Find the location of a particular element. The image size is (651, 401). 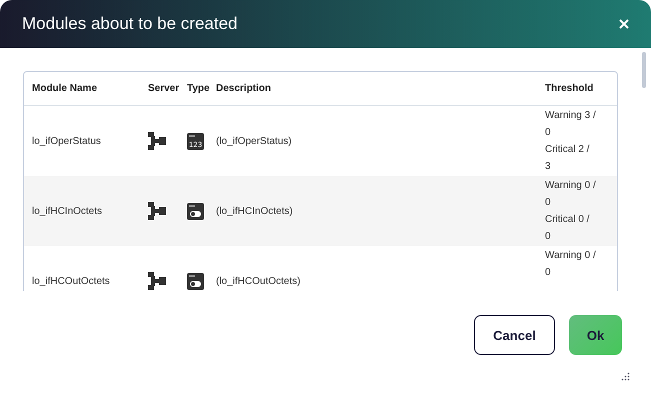

description: (lo_ifHCOutOctets) is located at coordinates (259, 281).